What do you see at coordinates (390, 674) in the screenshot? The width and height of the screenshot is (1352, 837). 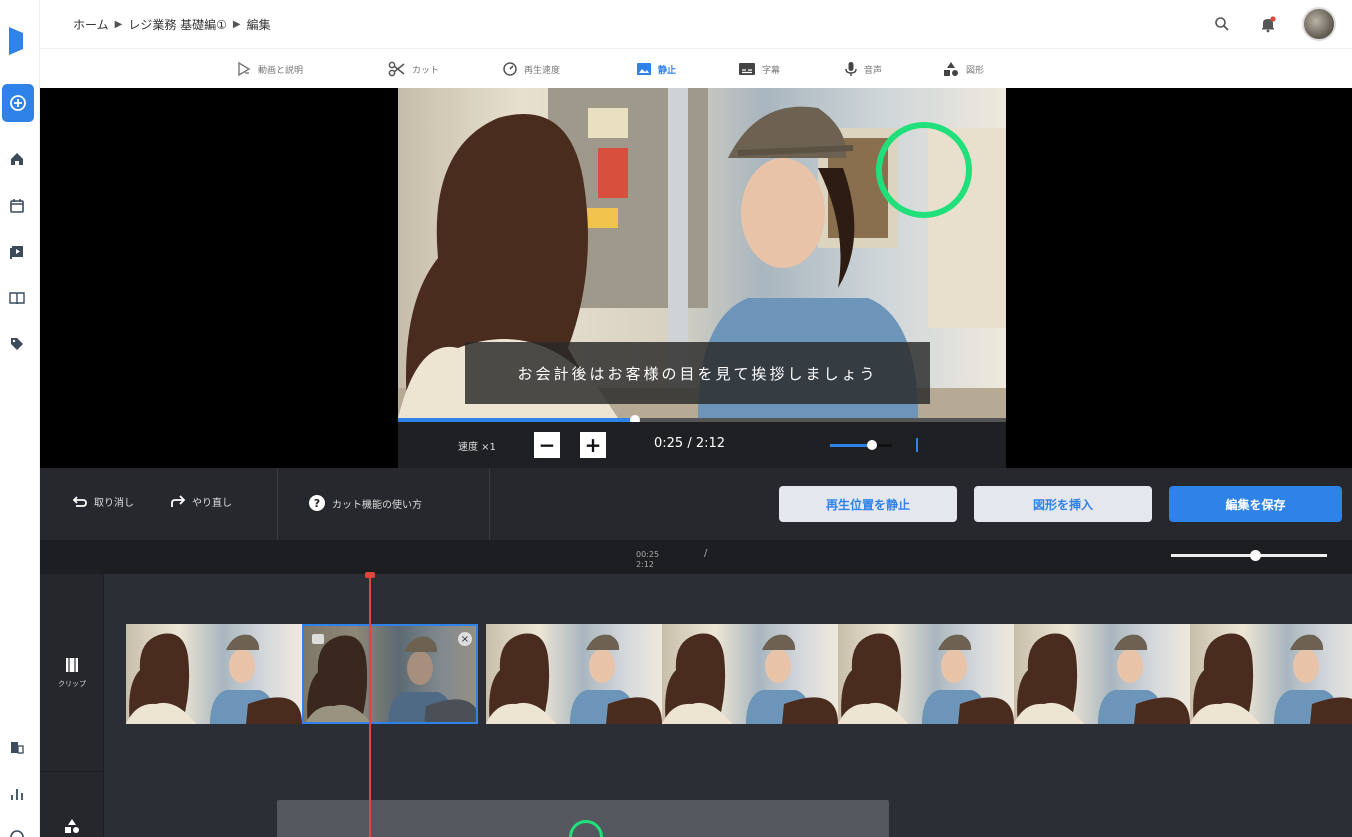 I see `clip-thumbnail-selected: ×` at bounding box center [390, 674].